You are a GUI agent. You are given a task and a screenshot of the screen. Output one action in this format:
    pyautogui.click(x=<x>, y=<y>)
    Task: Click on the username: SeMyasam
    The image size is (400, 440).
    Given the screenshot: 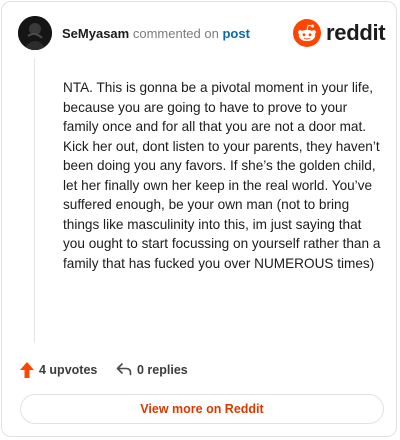 What is the action you would take?
    pyautogui.click(x=95, y=33)
    